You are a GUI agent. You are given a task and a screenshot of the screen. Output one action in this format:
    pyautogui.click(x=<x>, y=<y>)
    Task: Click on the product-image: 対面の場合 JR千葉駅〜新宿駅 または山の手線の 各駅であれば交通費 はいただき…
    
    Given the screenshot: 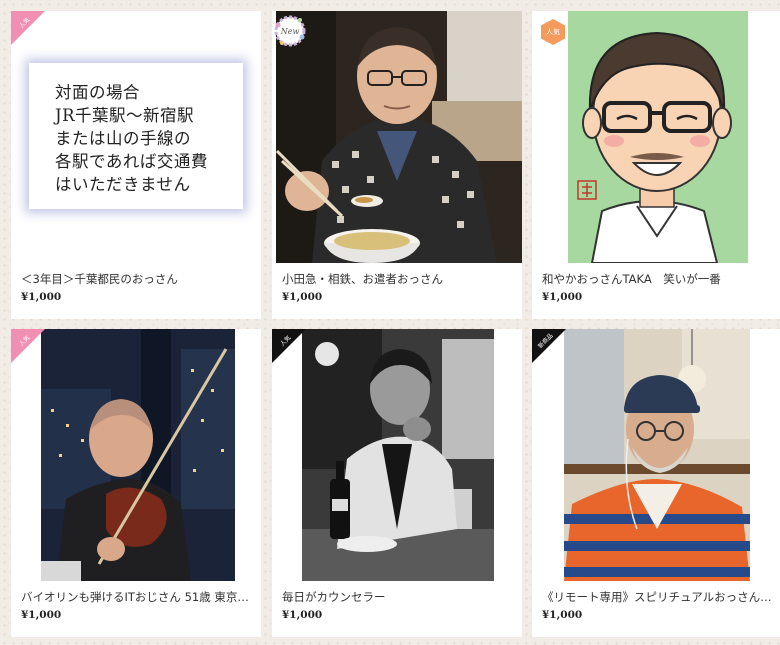 What is the action you would take?
    pyautogui.click(x=136, y=137)
    